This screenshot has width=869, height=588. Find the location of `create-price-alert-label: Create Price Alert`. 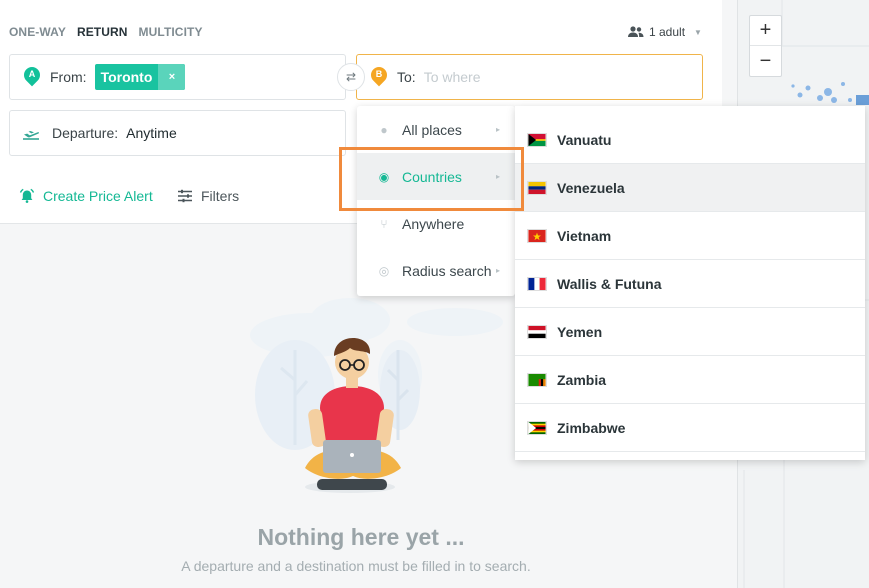

create-price-alert-label: Create Price Alert is located at coordinates (98, 196).